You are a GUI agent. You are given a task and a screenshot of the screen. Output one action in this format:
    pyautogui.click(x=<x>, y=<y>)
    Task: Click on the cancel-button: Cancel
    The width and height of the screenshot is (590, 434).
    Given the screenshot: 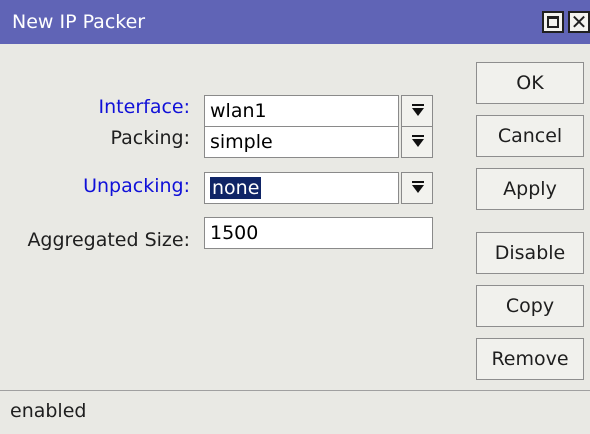 What is the action you would take?
    pyautogui.click(x=530, y=136)
    